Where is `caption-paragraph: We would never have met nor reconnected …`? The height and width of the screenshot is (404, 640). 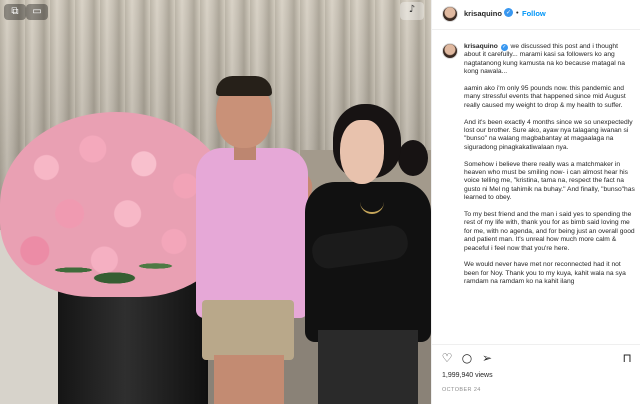 caption-paragraph: We would never have met nor reconnected … is located at coordinates (545, 273).